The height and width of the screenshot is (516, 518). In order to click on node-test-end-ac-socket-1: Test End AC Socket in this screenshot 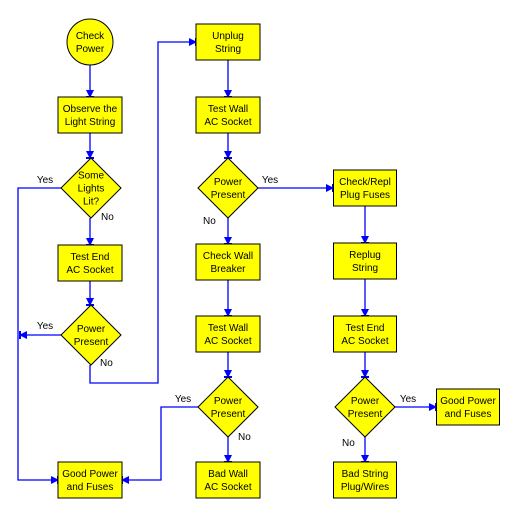, I will do `click(90, 263)`.